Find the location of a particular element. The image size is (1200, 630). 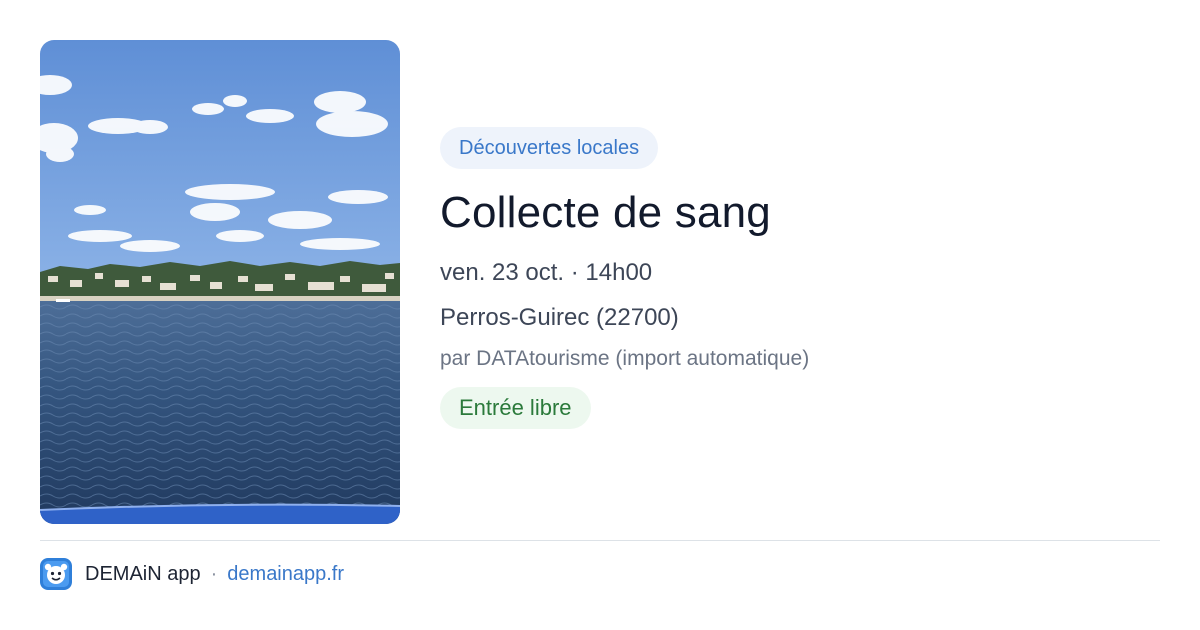

event-title: Collecte de sang is located at coordinates (605, 212).